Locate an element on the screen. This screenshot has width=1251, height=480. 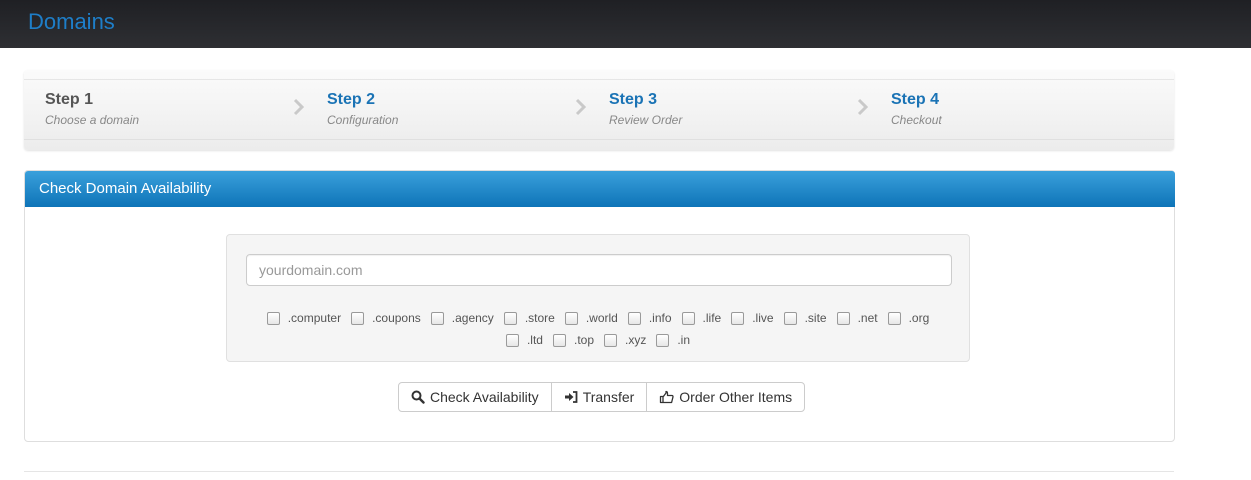
tld-option: .agency is located at coordinates (462, 318).